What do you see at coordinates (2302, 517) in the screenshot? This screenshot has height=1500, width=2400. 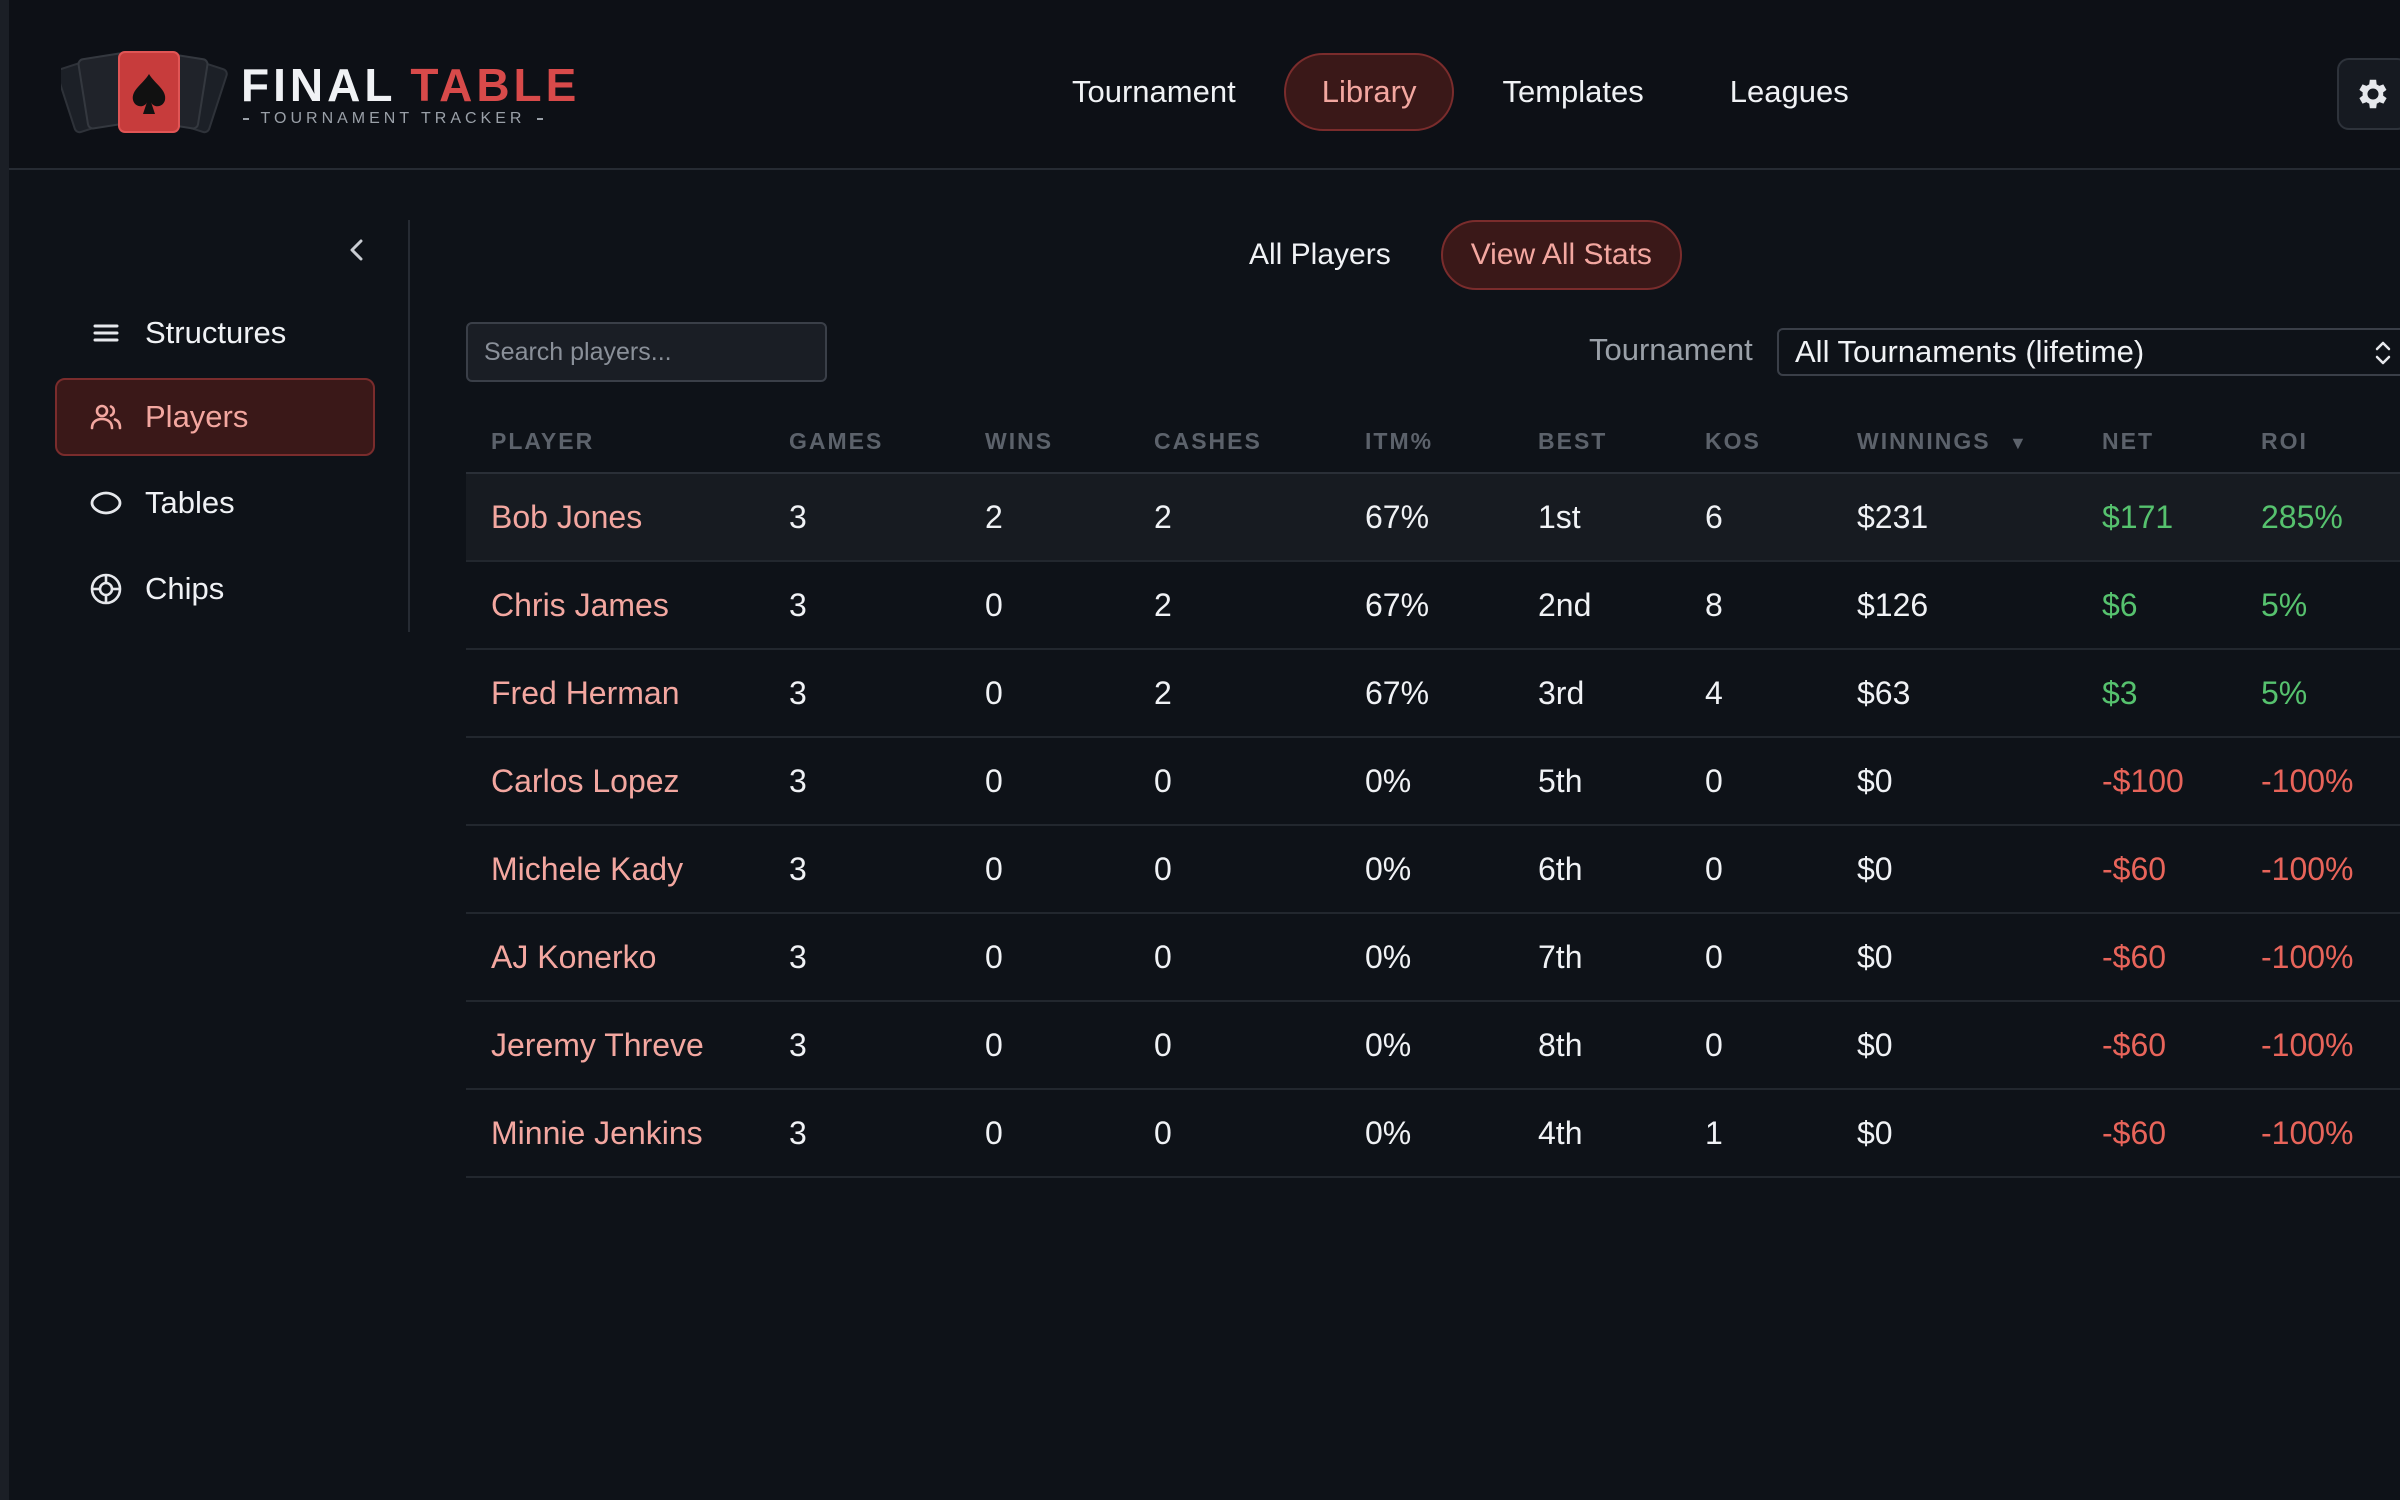 I see `cell-roi: 285%` at bounding box center [2302, 517].